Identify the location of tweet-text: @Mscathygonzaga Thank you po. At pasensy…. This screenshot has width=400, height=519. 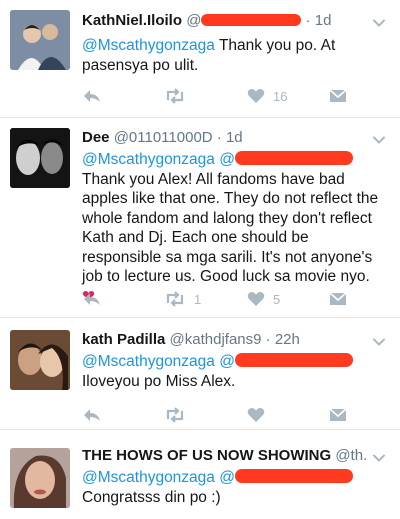
(232, 55).